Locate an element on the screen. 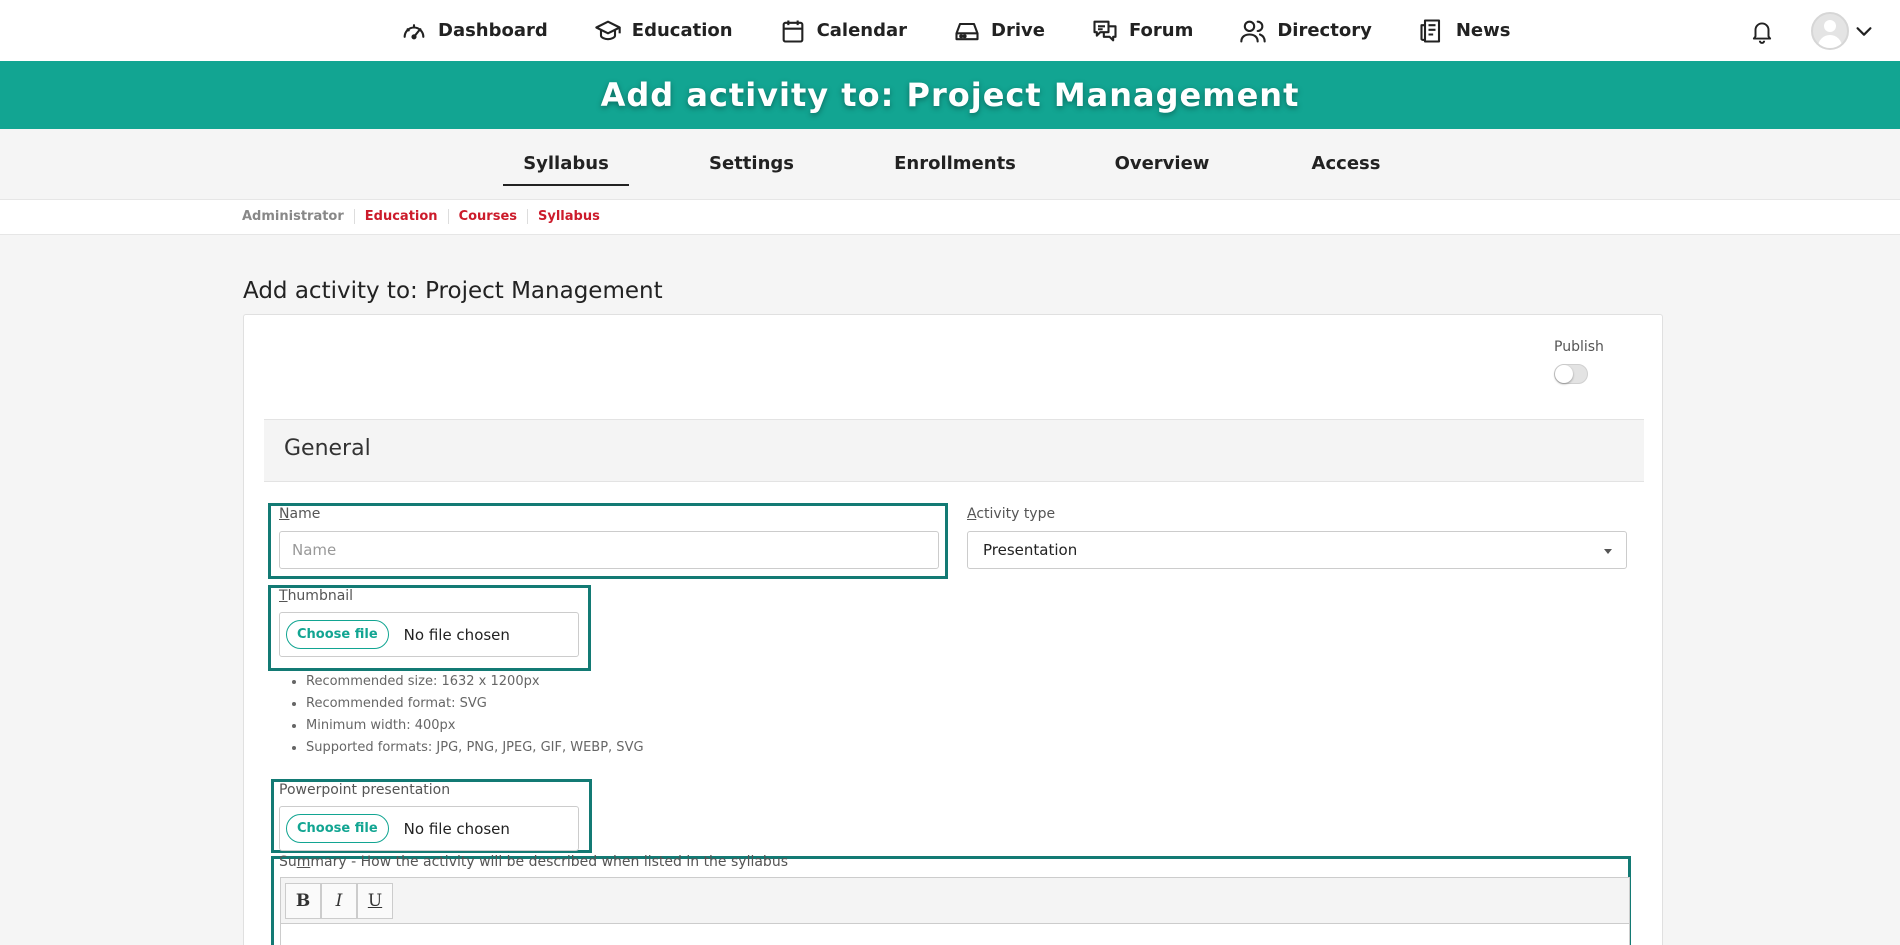 This screenshot has width=1900, height=945. breadcrumb-syllabus: Syllabus is located at coordinates (568, 216).